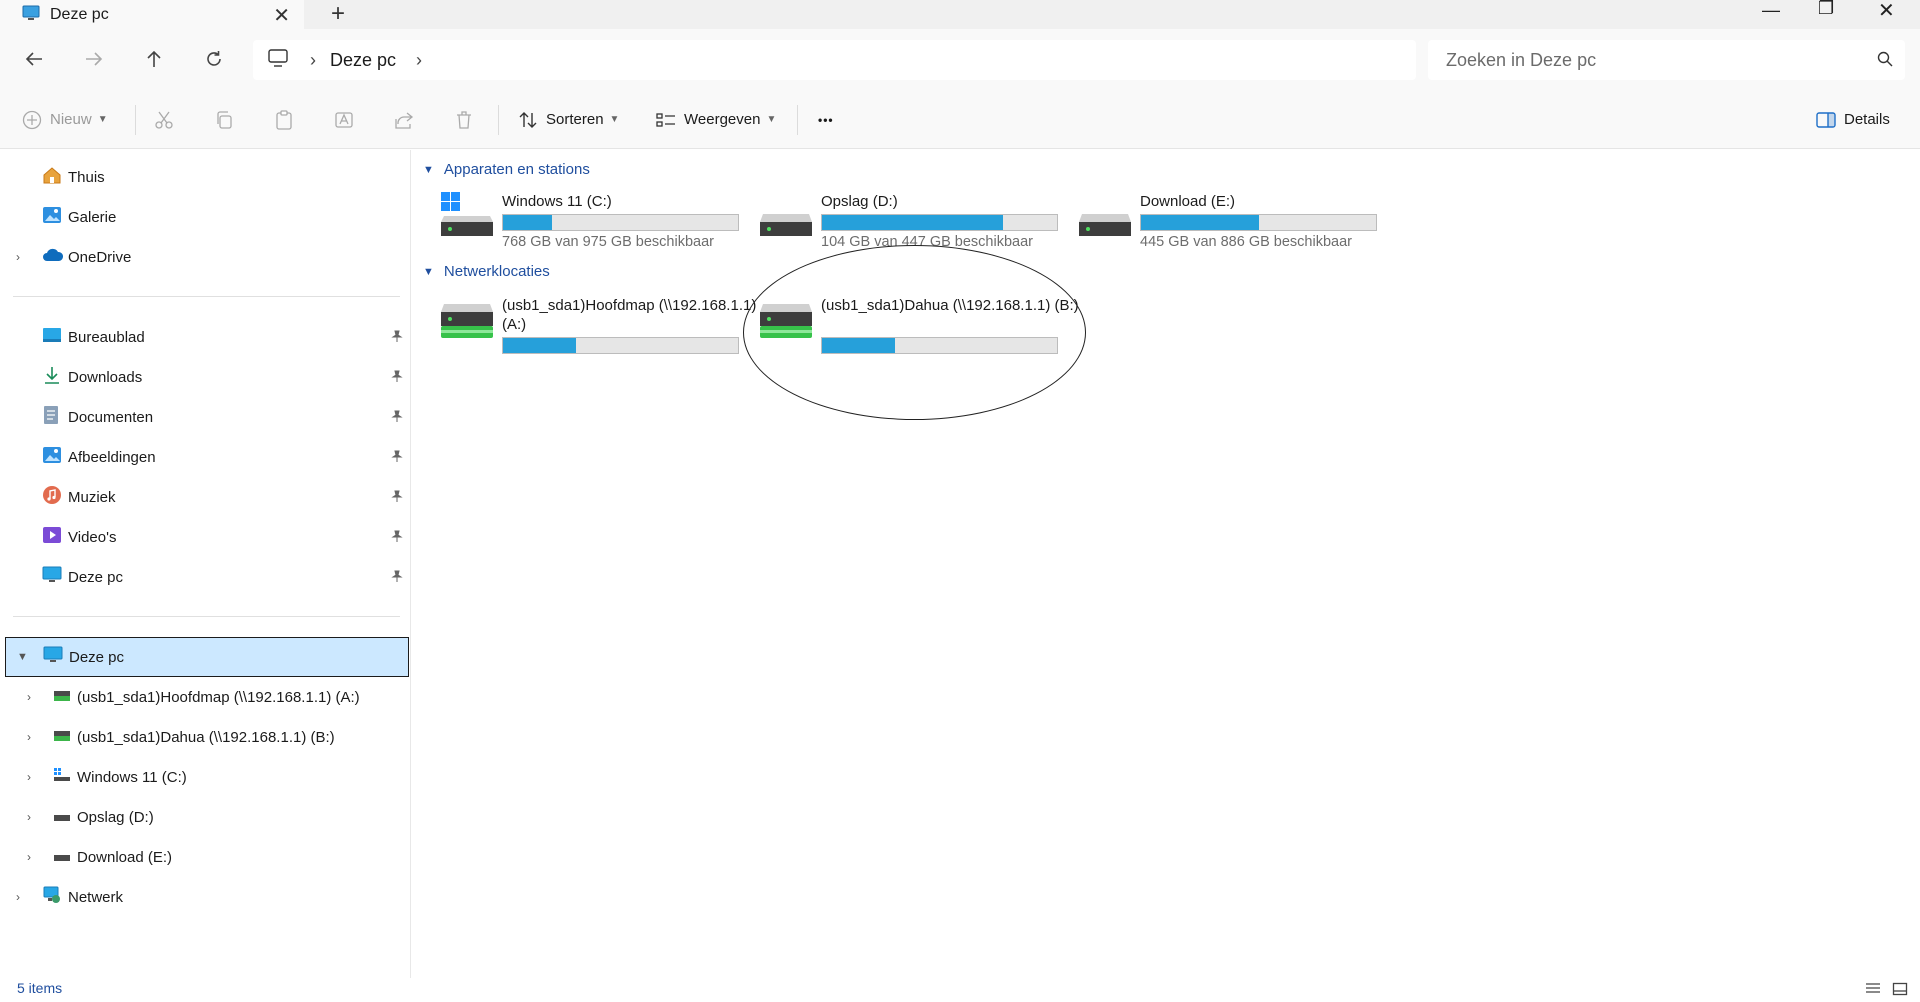 The image size is (1920, 1002). I want to click on address-bar: › Deze pc ›, so click(834, 60).